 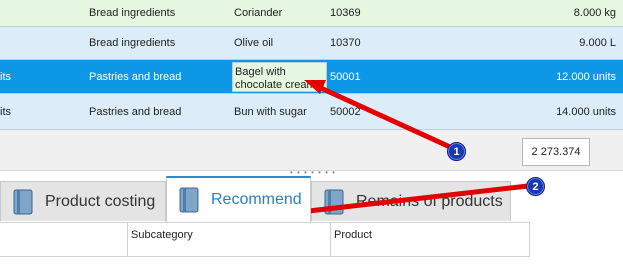 What do you see at coordinates (429, 201) in the screenshot?
I see `tab-label: Remains of products` at bounding box center [429, 201].